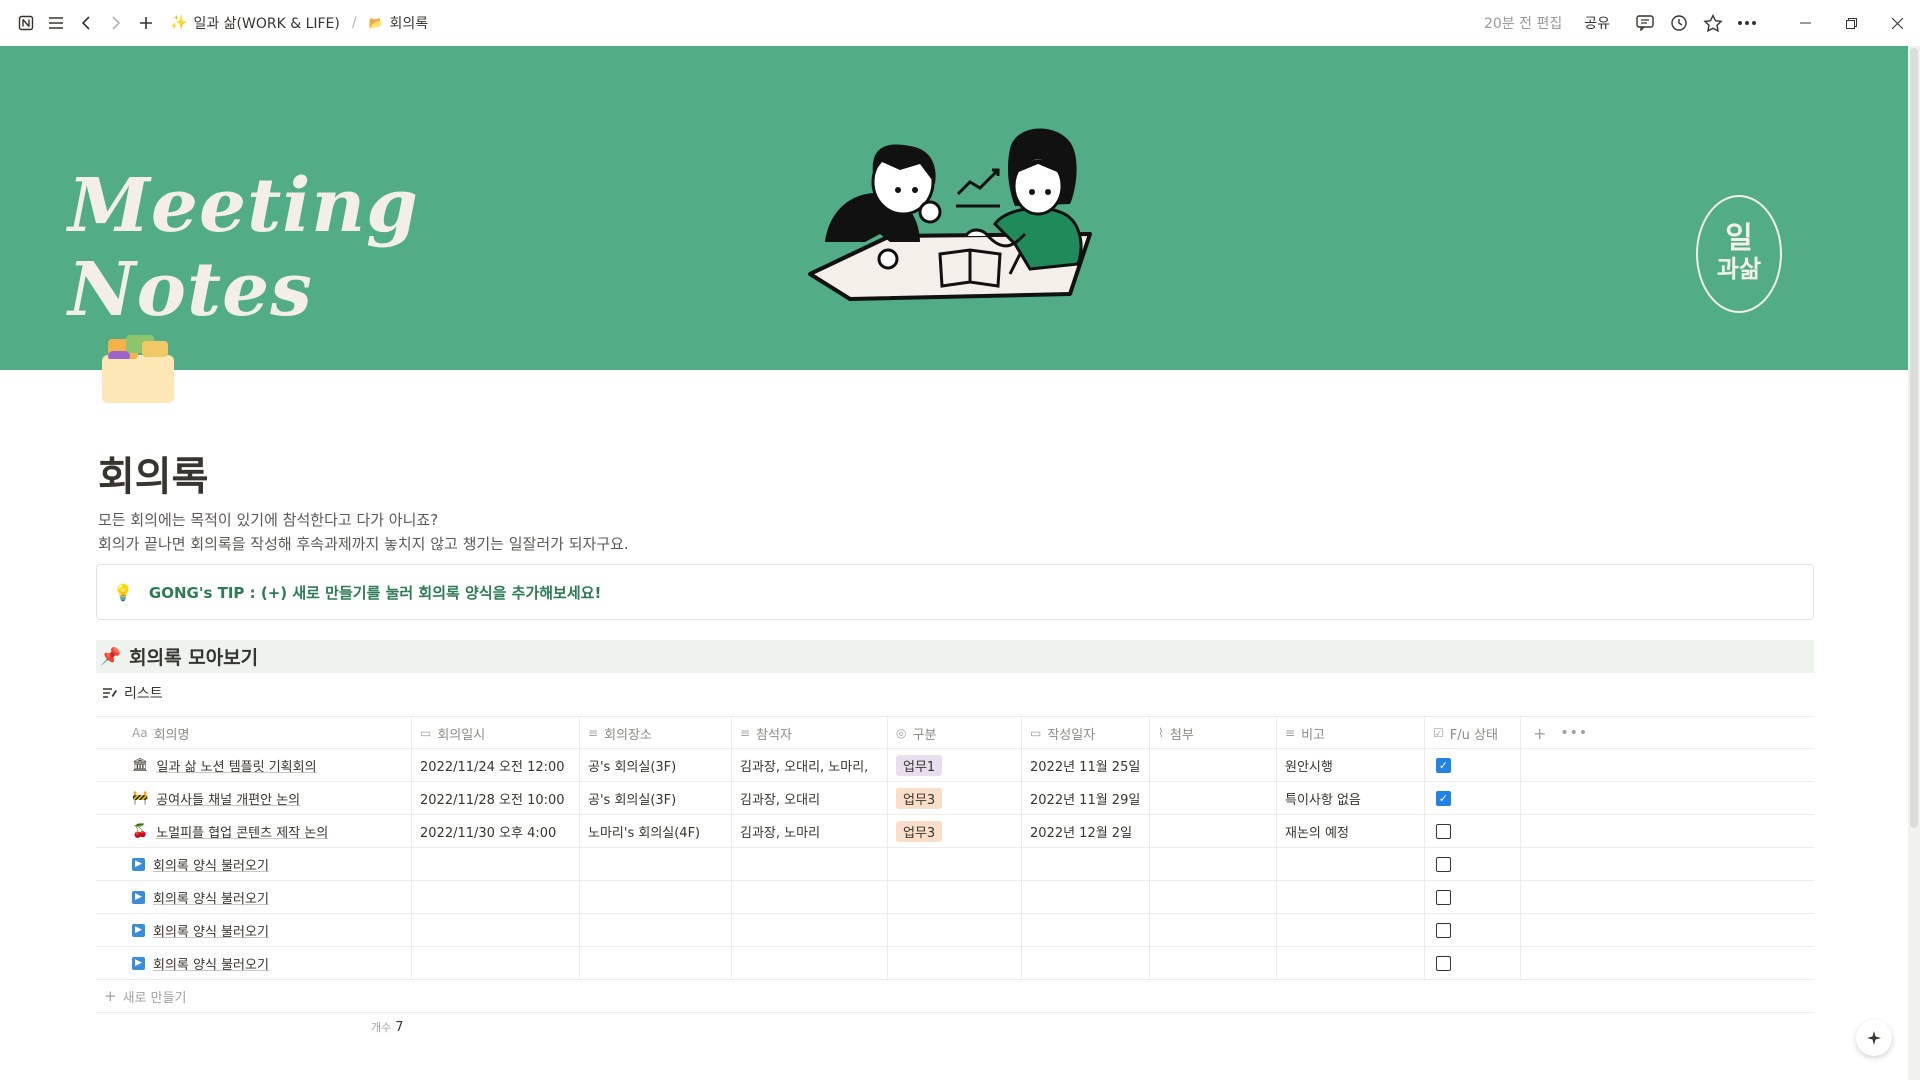 The image size is (1920, 1080). Describe the element at coordinates (228, 798) in the screenshot. I see `row-title: 공여사들 채널 개편안 논의` at that location.